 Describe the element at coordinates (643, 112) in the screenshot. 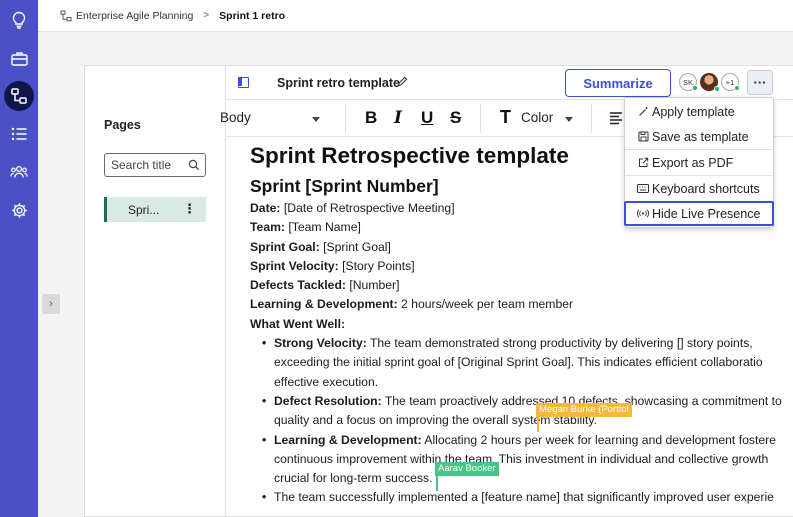

I see `magic-wand-icon` at that location.